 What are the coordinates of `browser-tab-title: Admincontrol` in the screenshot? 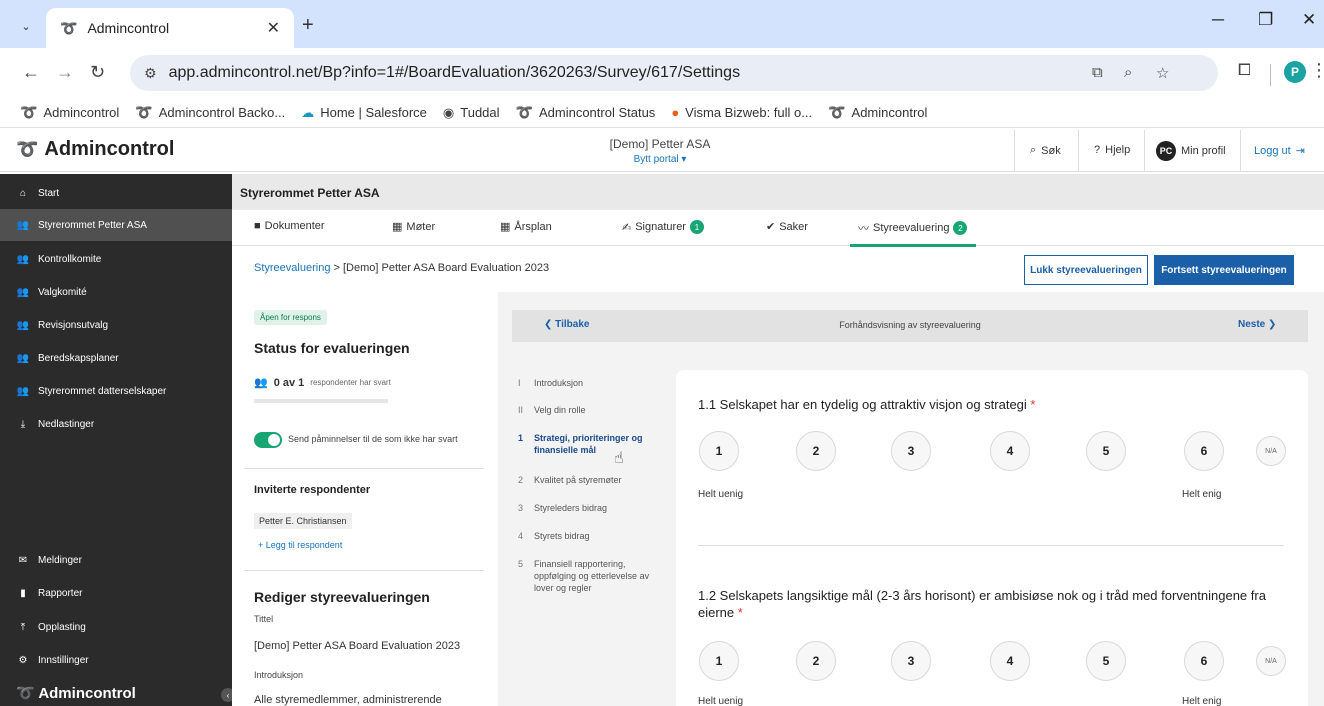 It's located at (128, 28).